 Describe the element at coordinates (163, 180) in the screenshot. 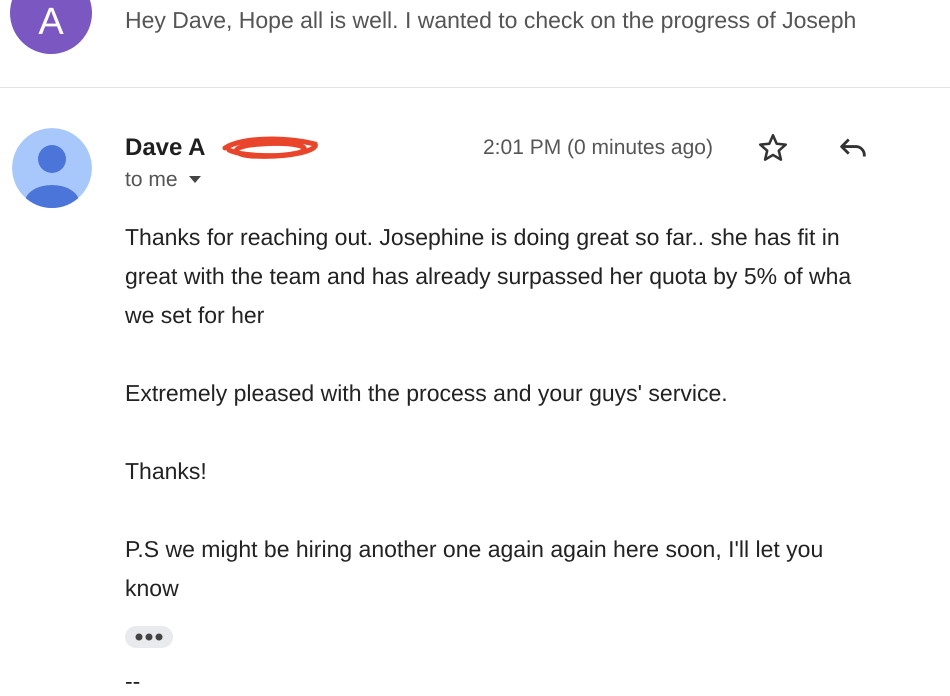

I see `recipient-dropdown: to me` at that location.